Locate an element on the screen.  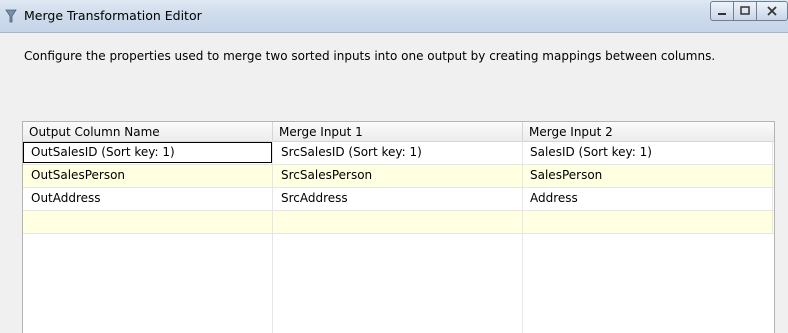
table-row: OutAddress SrcAddress Address is located at coordinates (398, 199).